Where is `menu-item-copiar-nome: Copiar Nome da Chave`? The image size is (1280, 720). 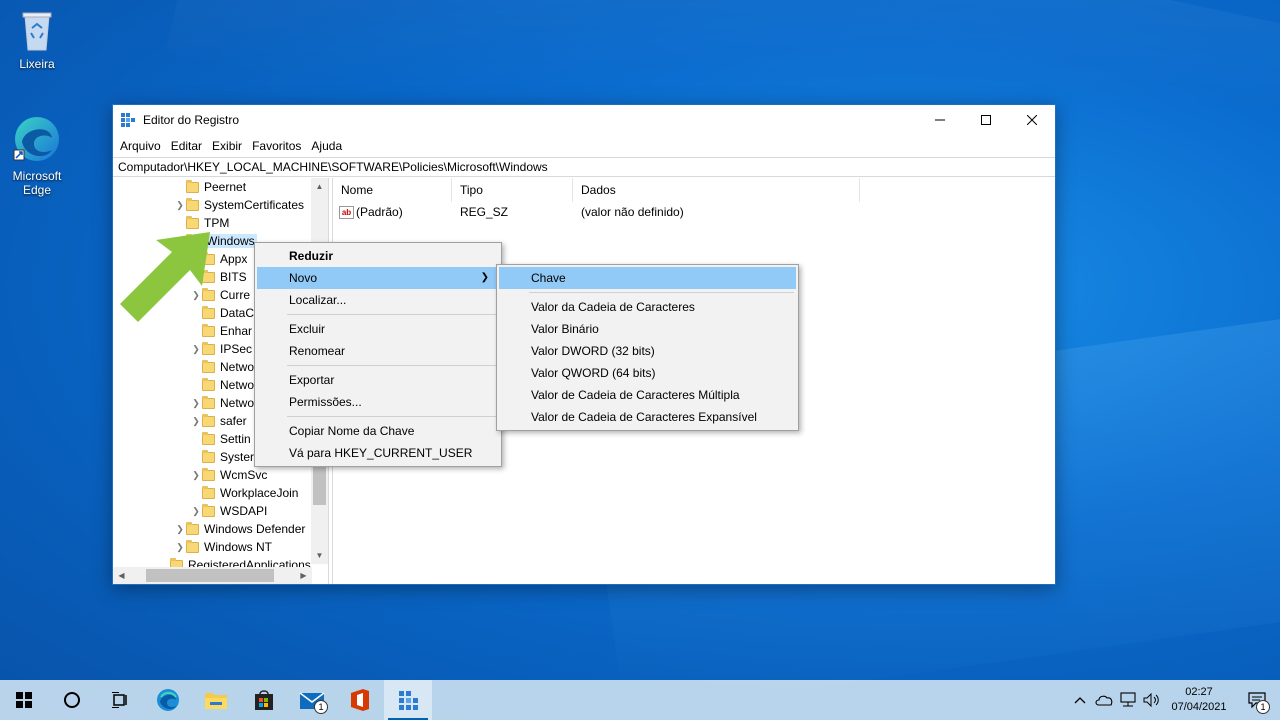 menu-item-copiar-nome: Copiar Nome da Chave is located at coordinates (378, 431).